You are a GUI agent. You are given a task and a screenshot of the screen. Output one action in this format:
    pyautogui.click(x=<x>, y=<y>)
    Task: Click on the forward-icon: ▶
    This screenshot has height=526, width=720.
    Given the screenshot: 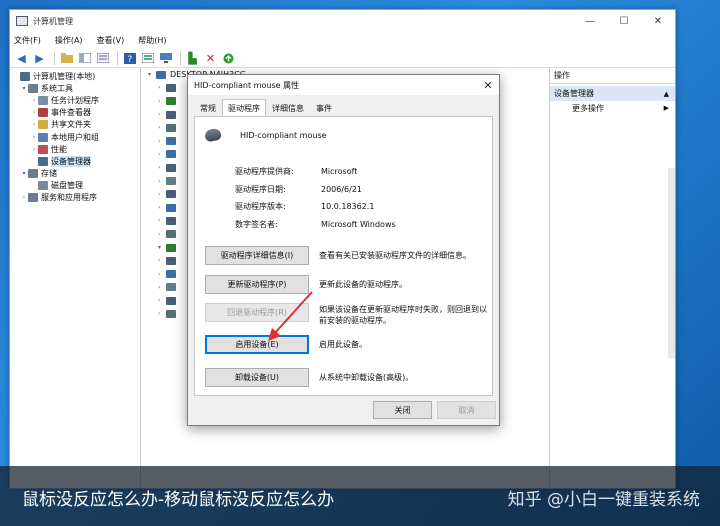 What is the action you would take?
    pyautogui.click(x=39, y=58)
    